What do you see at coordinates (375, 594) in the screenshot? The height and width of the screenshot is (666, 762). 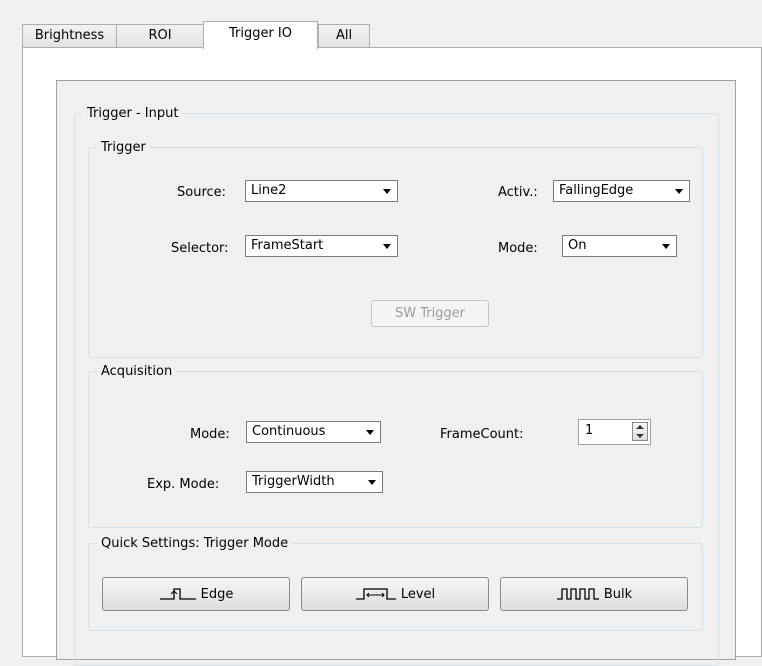 I see `level-waveform-icon` at bounding box center [375, 594].